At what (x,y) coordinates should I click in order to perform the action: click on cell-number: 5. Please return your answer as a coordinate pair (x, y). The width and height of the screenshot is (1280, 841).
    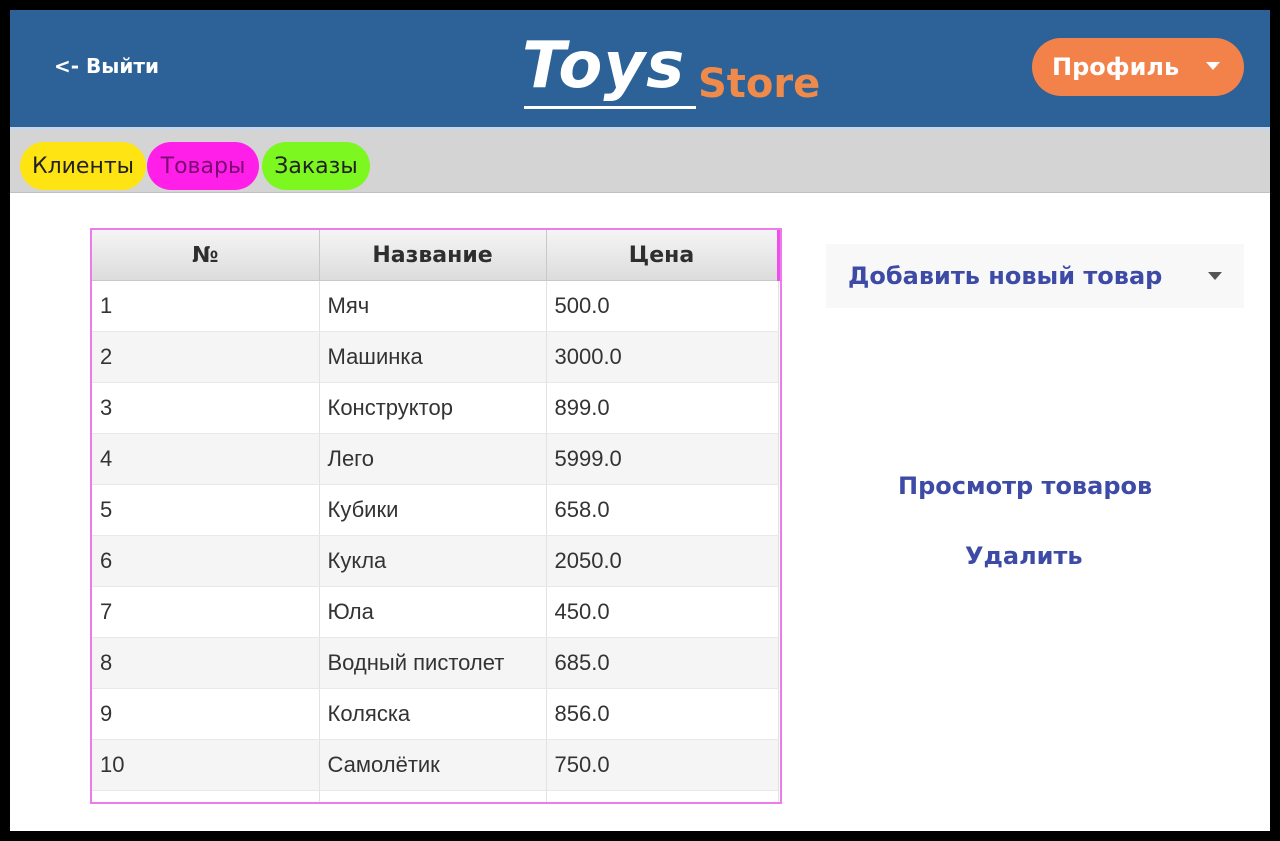
    Looking at the image, I should click on (206, 510).